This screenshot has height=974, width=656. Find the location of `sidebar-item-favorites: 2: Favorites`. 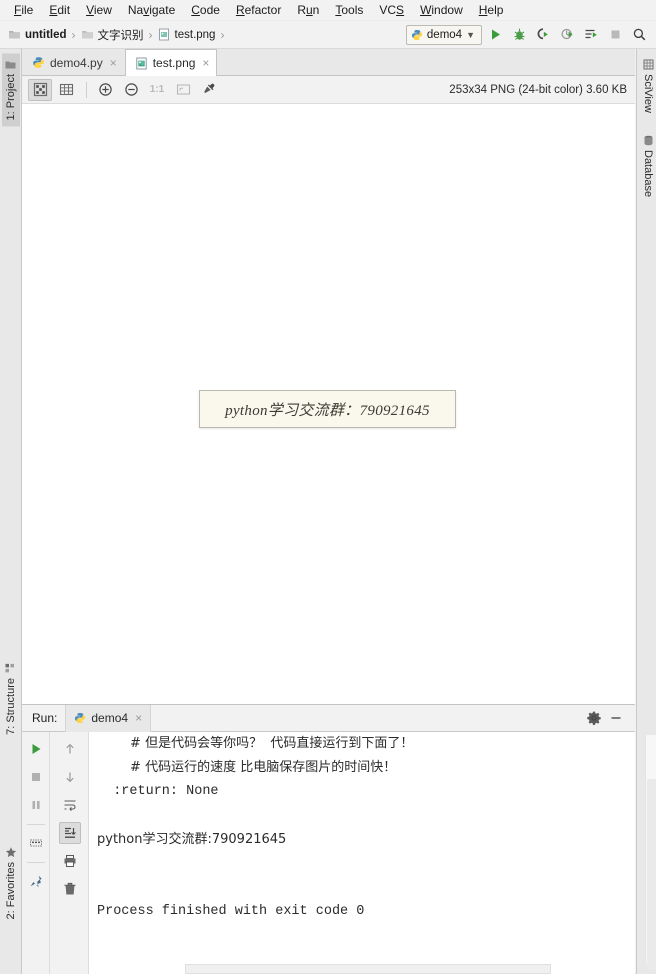

sidebar-item-favorites: 2: Favorites is located at coordinates (11, 882).